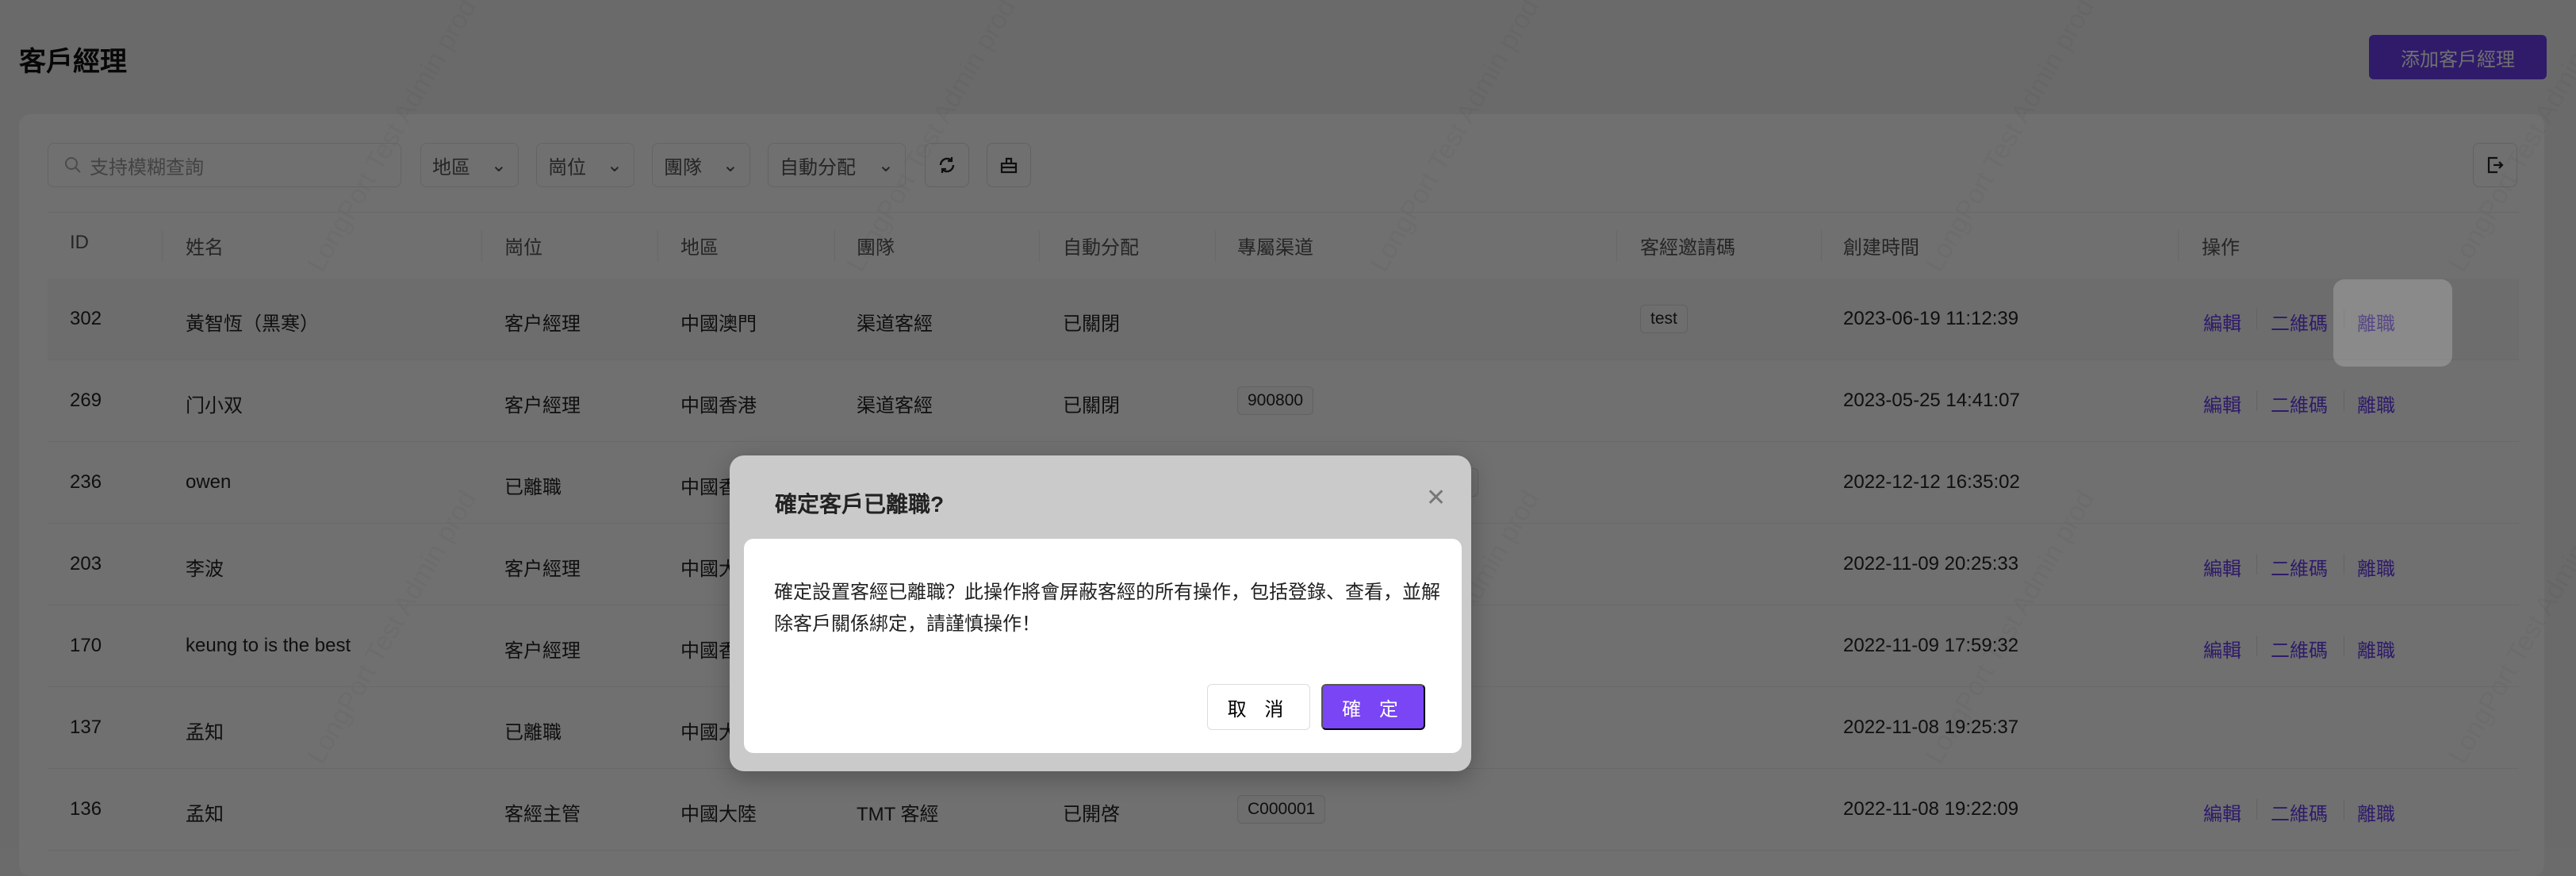 The image size is (2576, 876). What do you see at coordinates (898, 814) in the screenshot?
I see `cell-team: TMT 客經` at bounding box center [898, 814].